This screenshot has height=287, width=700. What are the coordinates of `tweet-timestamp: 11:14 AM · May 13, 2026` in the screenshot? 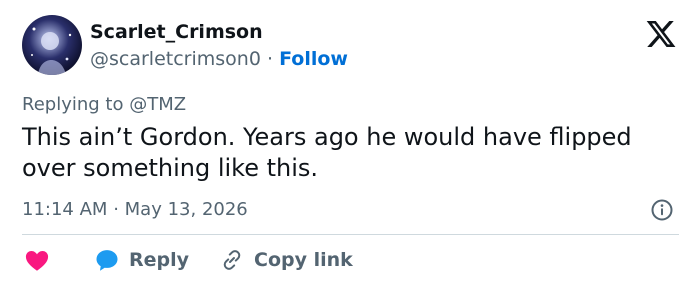 It's located at (135, 210).